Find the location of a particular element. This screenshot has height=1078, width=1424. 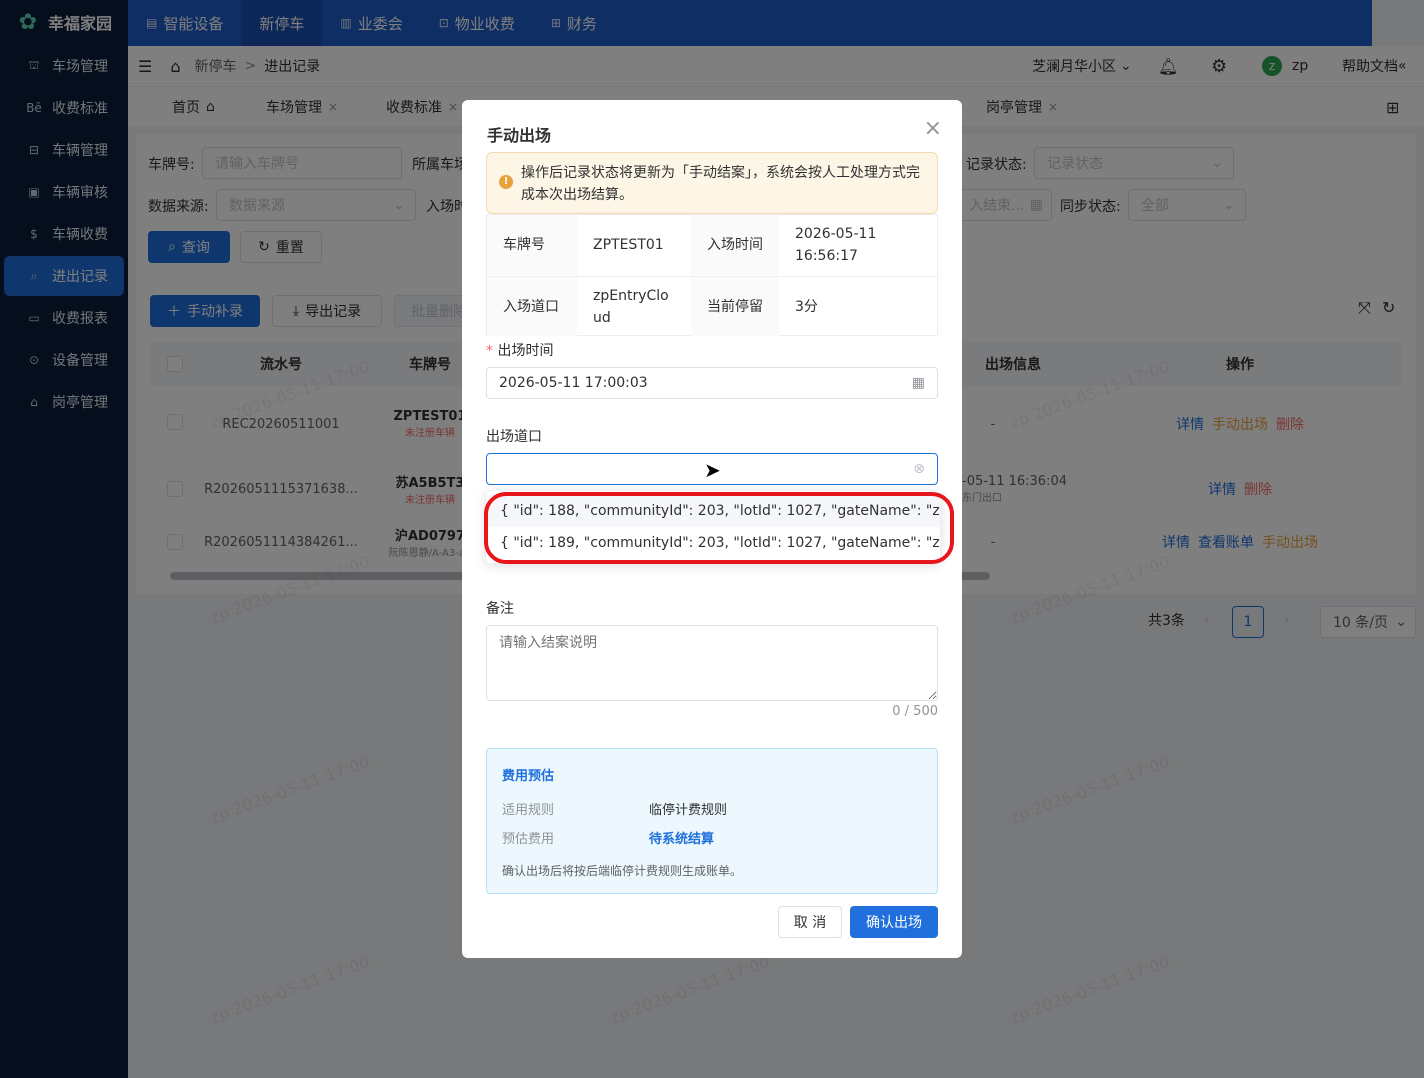

entry-time-label: 入场时间 is located at coordinates (735, 245).